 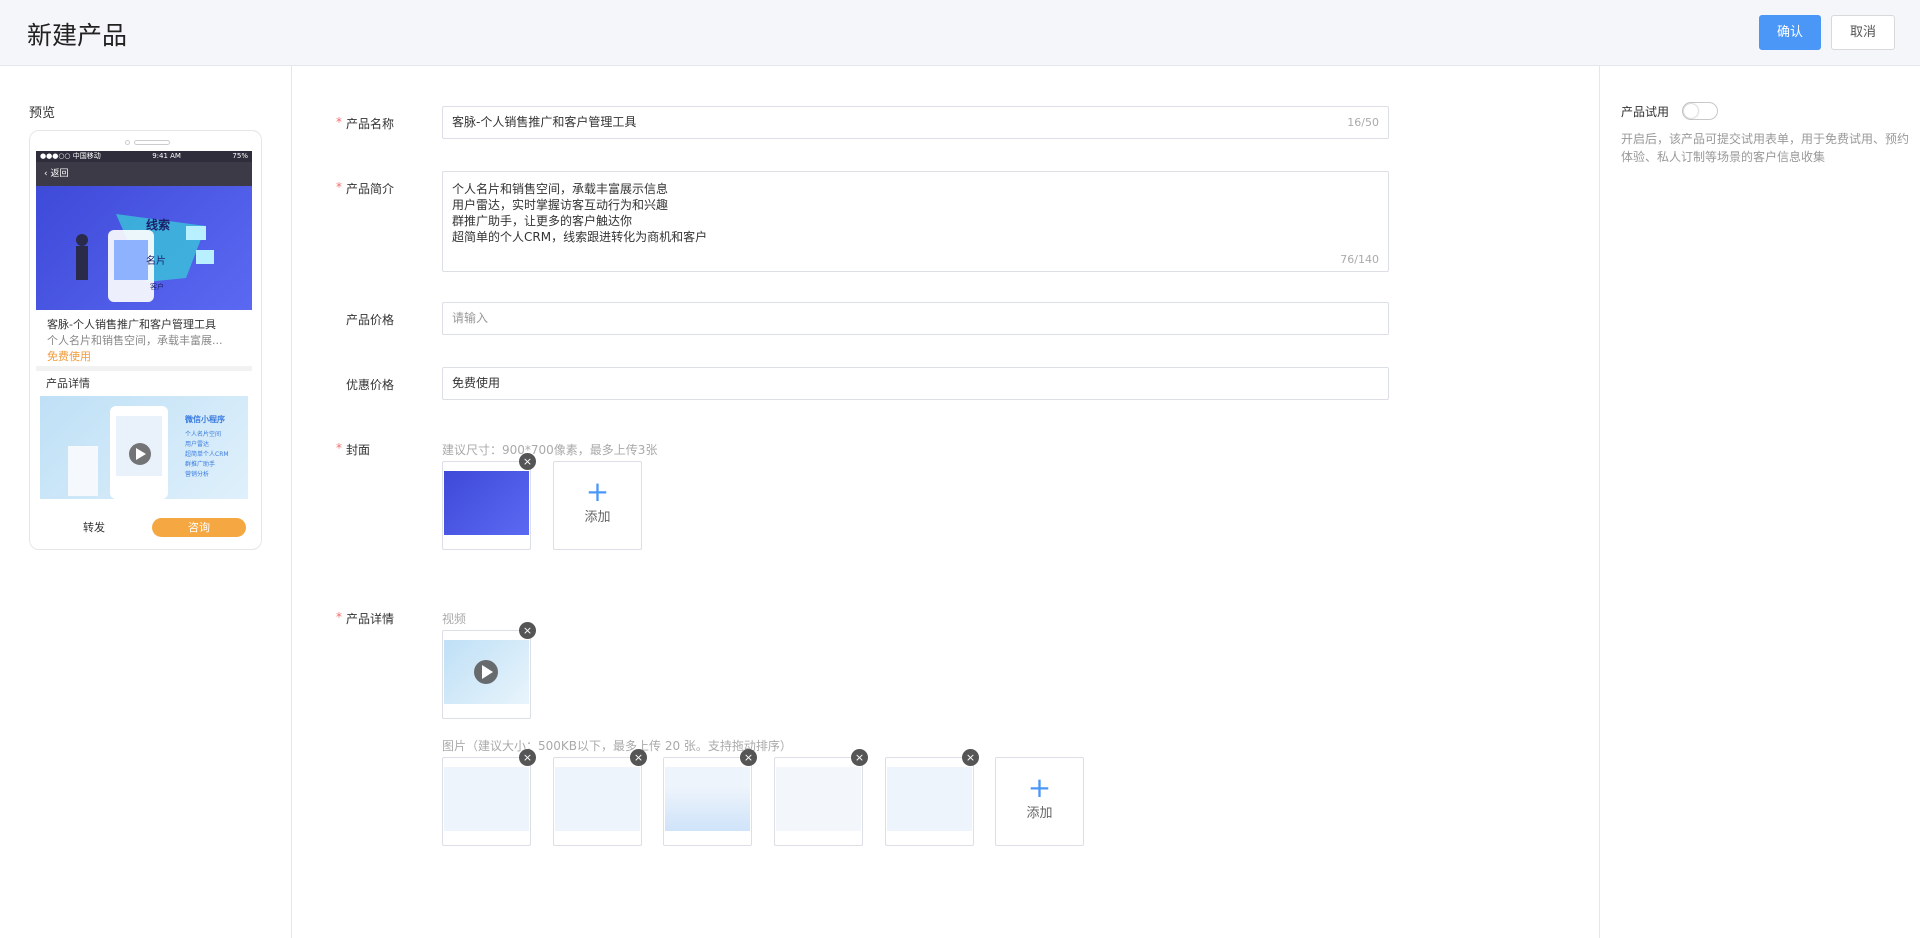 I want to click on add-cover-button: + 添加, so click(x=597, y=505).